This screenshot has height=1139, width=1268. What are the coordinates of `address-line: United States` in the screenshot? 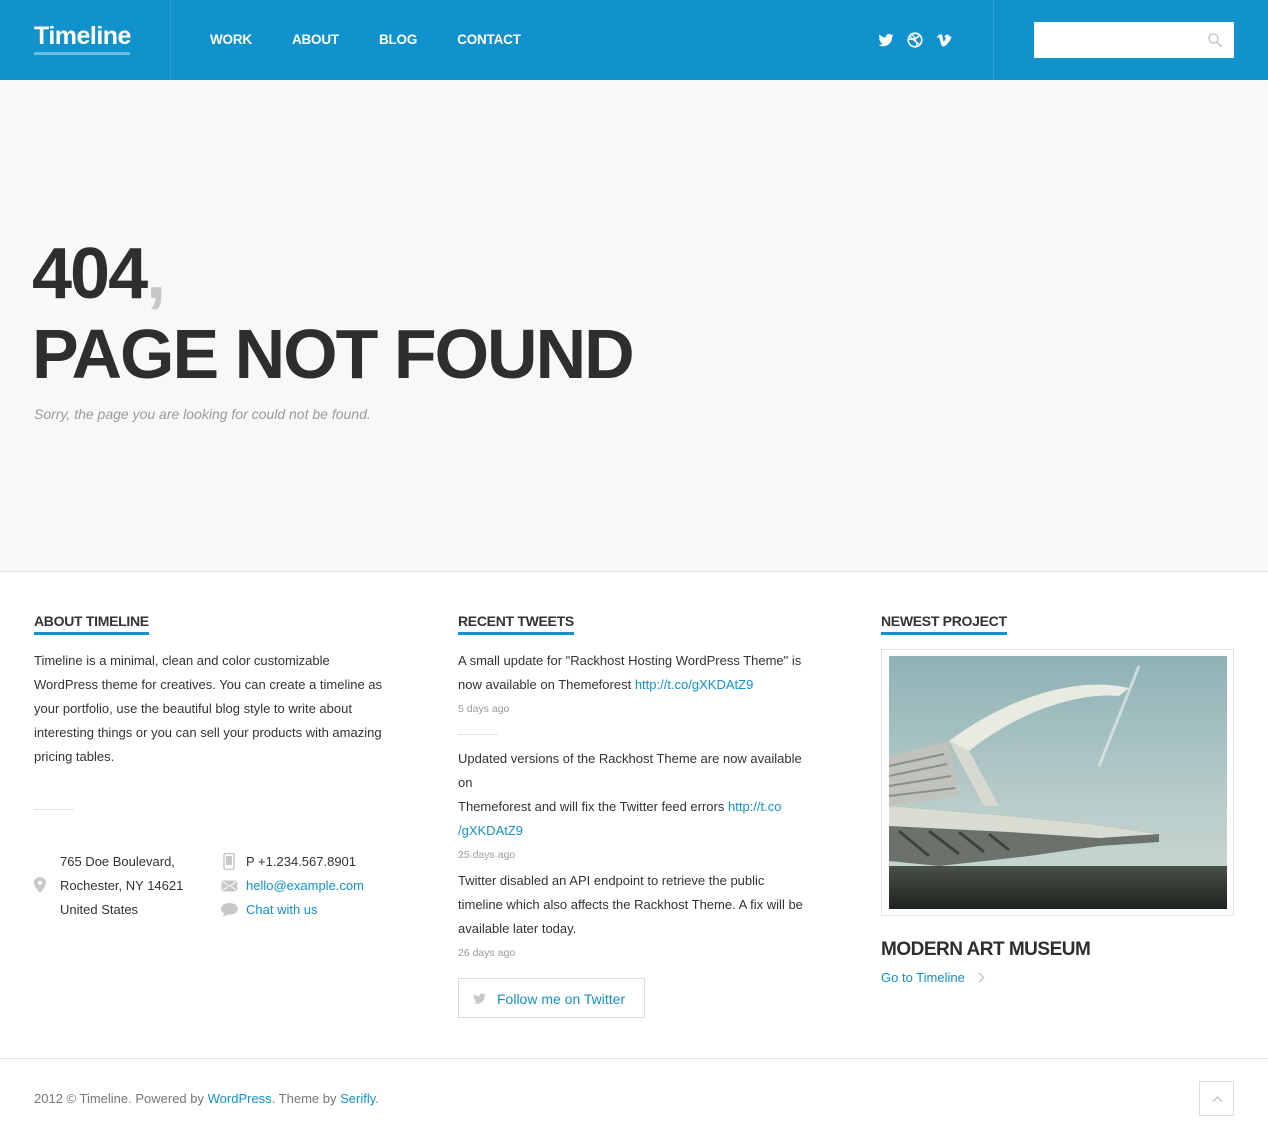 It's located at (99, 909).